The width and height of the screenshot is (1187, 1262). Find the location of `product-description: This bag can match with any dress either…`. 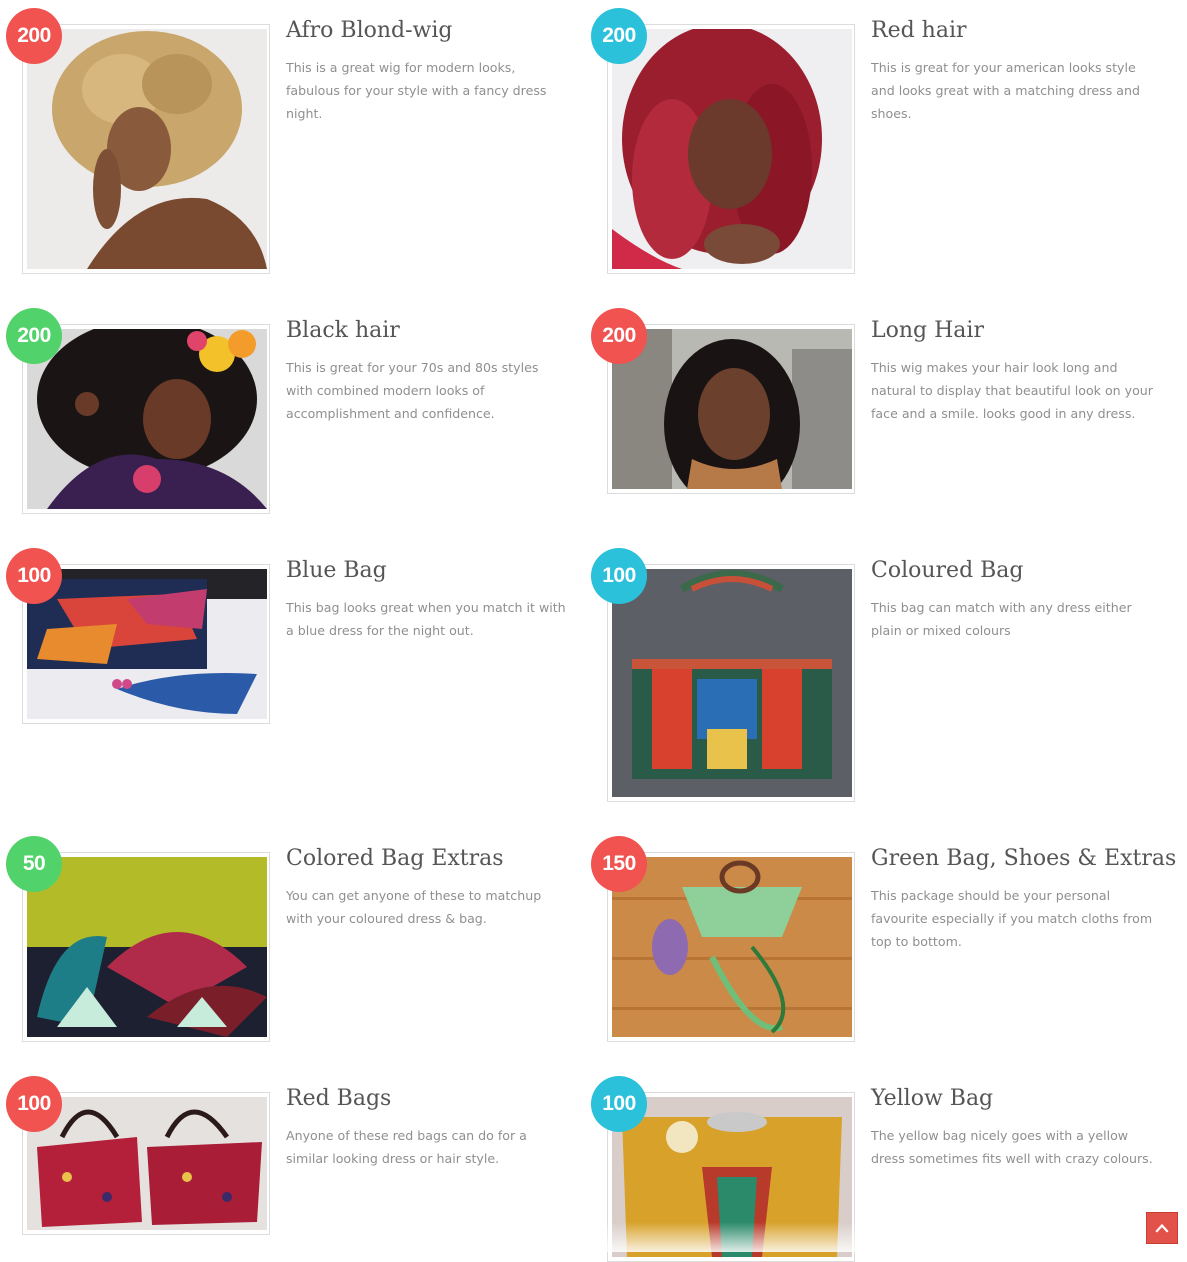

product-description: This bag can match with any dress either… is located at coordinates (1001, 619).